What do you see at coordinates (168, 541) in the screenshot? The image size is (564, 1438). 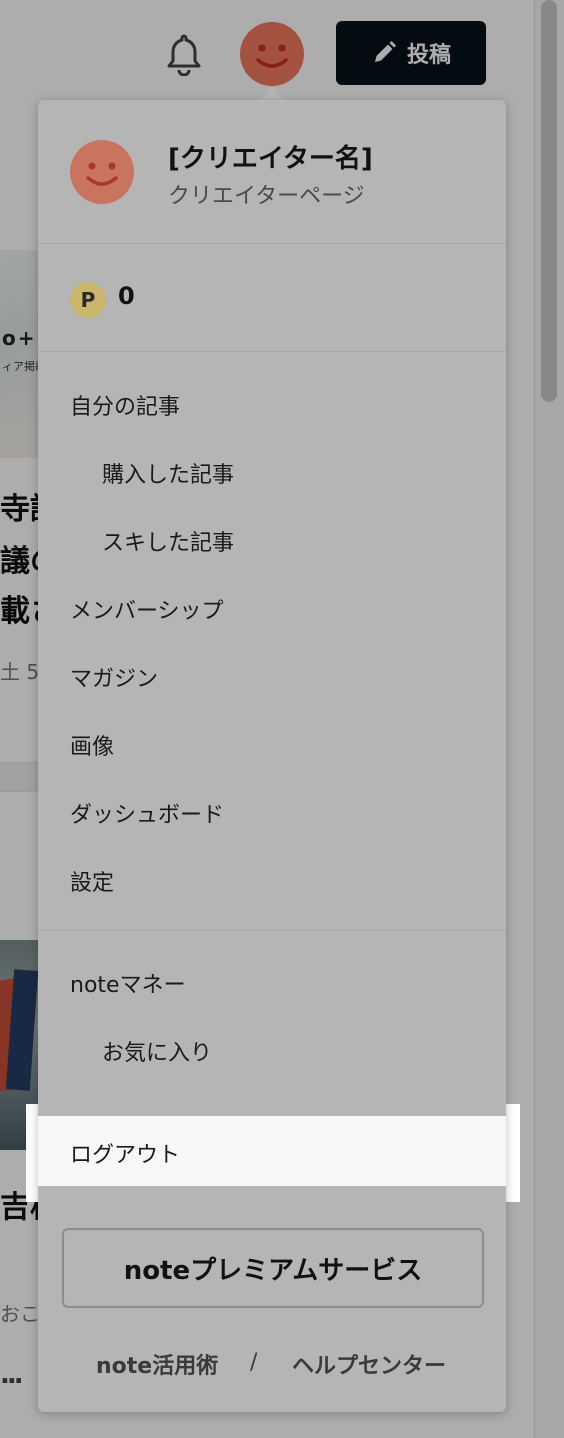 I see `menu-item-liked-articles: スキした記事` at bounding box center [168, 541].